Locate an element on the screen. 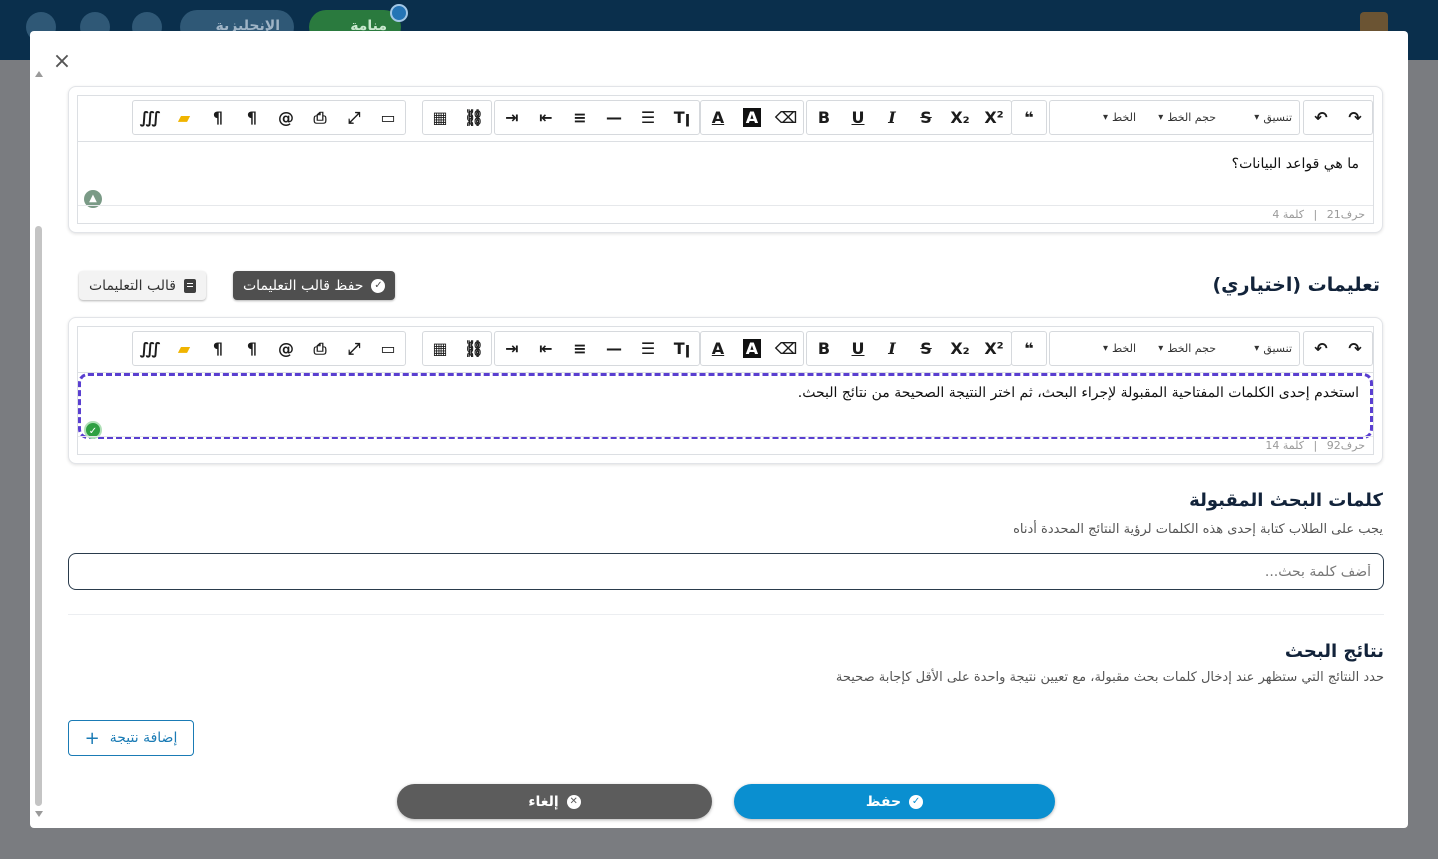 This screenshot has height=859, width=1438. toolbar-group-media: ∭ ▰ ¶ ¶ @ ⎙ ⤢ ▭ is located at coordinates (269, 117).